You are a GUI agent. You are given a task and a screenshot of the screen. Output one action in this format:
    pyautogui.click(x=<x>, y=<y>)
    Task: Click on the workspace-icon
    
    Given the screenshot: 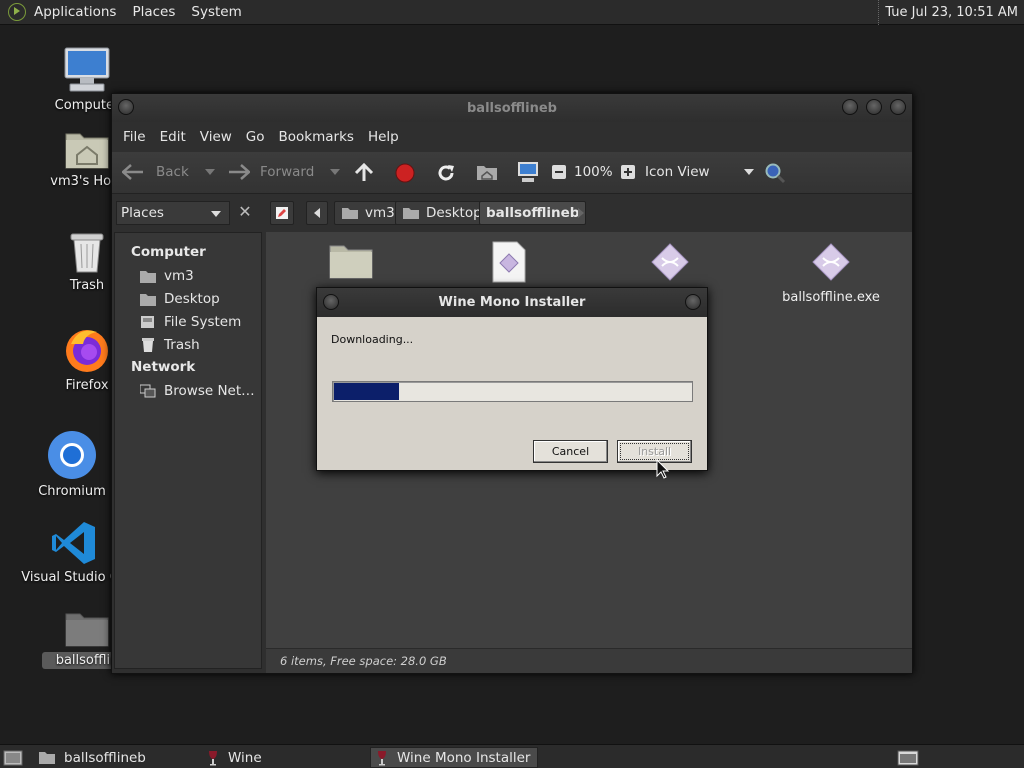 What is the action you would take?
    pyautogui.click(x=908, y=757)
    